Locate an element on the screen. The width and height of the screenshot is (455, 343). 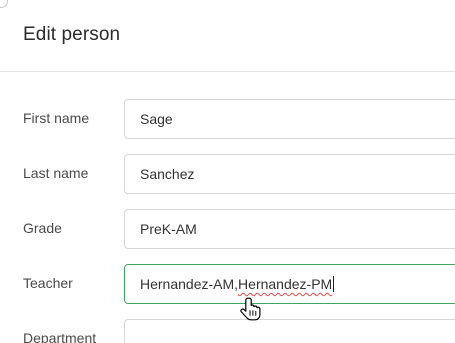
hand-pointer-icon is located at coordinates (250, 309).